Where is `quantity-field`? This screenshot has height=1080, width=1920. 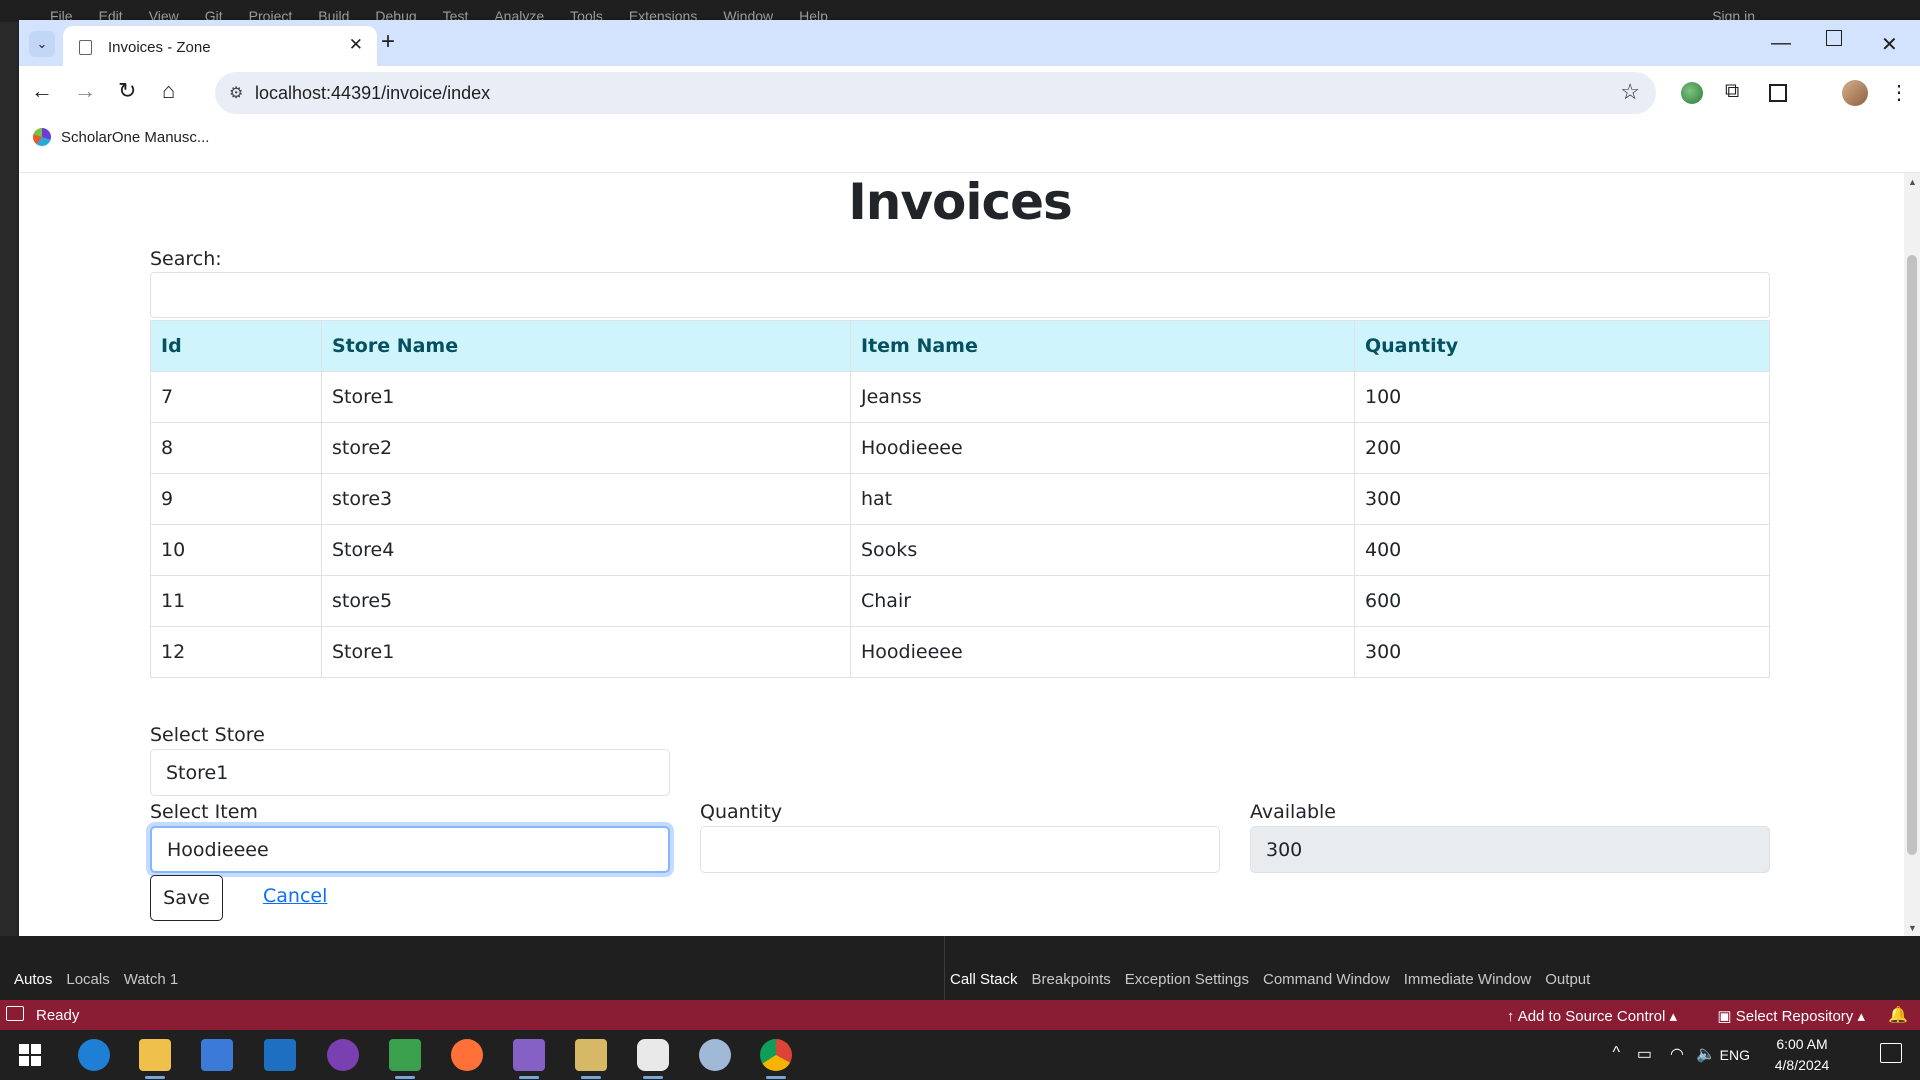 quantity-field is located at coordinates (960, 849).